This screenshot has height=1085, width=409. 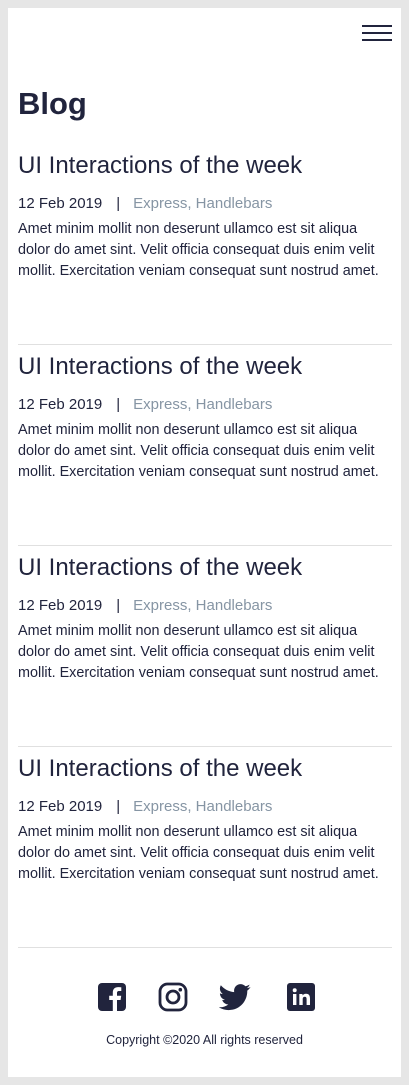 What do you see at coordinates (204, 1040) in the screenshot?
I see `copyright-text: Copyright ©2020 All rights reserved` at bounding box center [204, 1040].